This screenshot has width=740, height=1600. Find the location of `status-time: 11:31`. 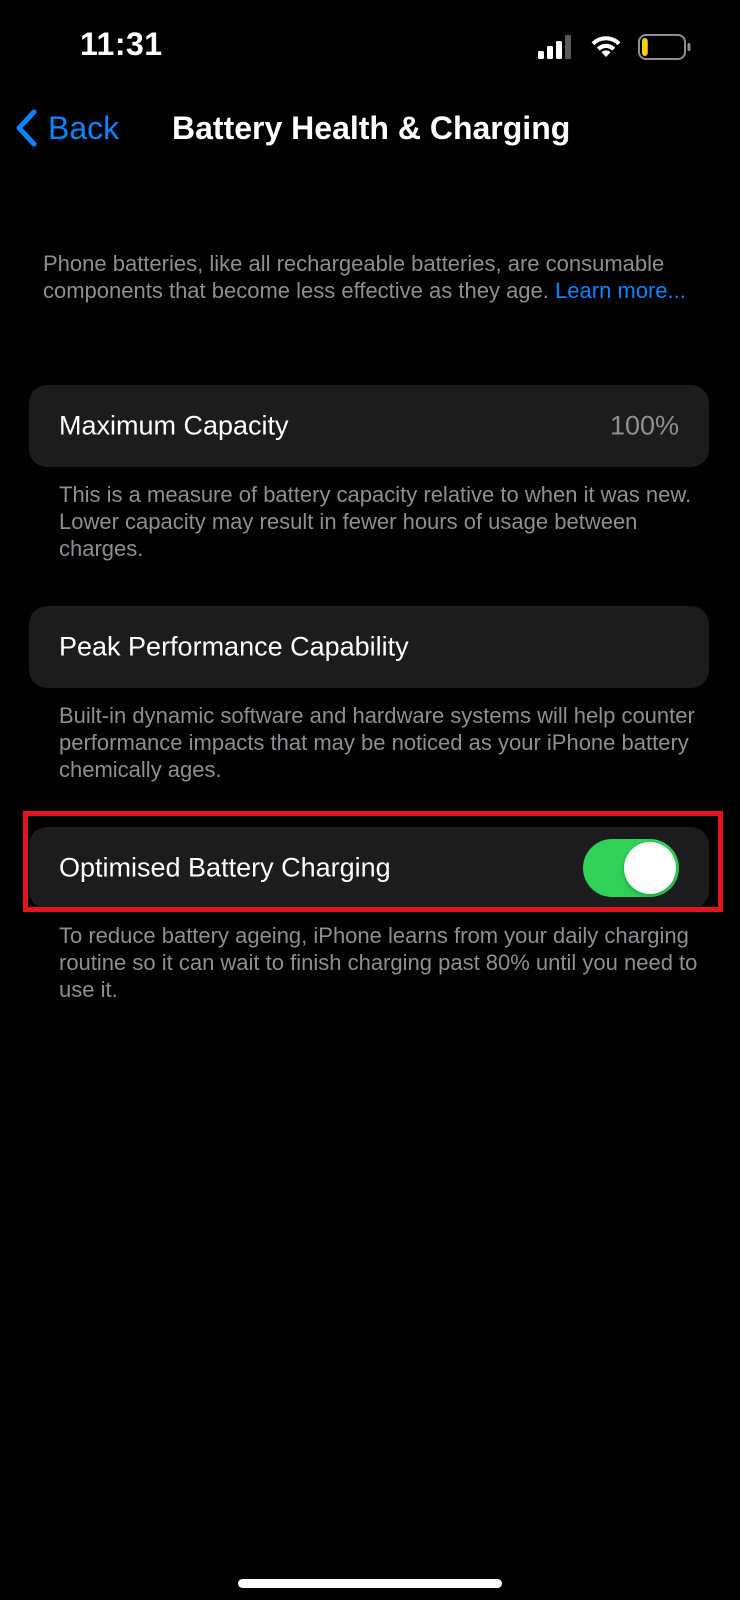

status-time: 11:31 is located at coordinates (121, 44).